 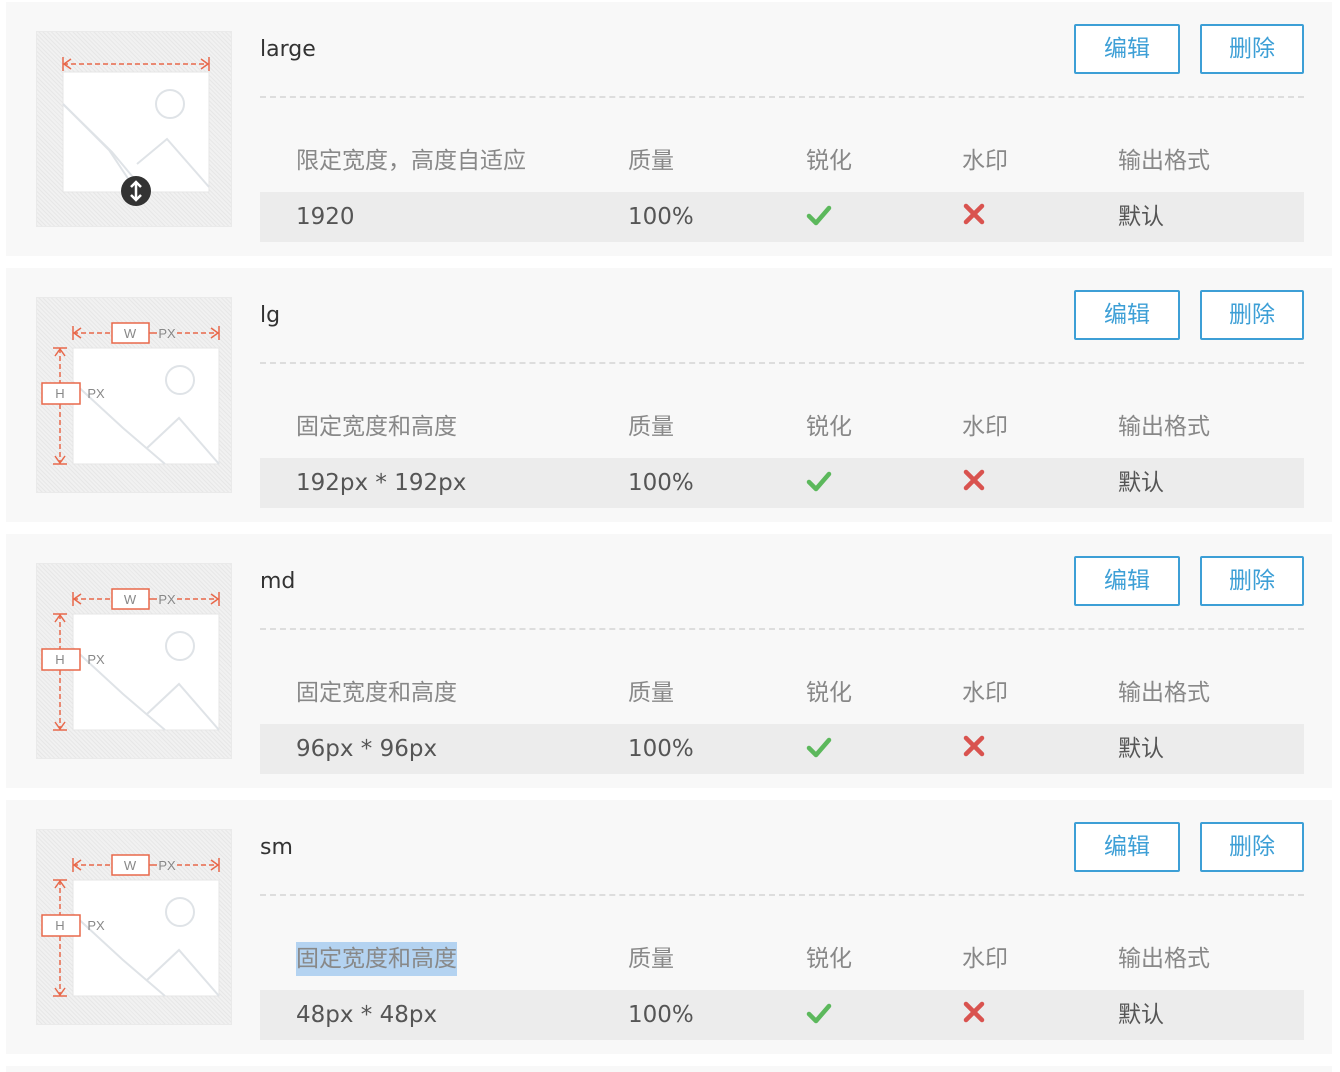 I want to click on size-value: 96px * 96px, so click(x=367, y=749).